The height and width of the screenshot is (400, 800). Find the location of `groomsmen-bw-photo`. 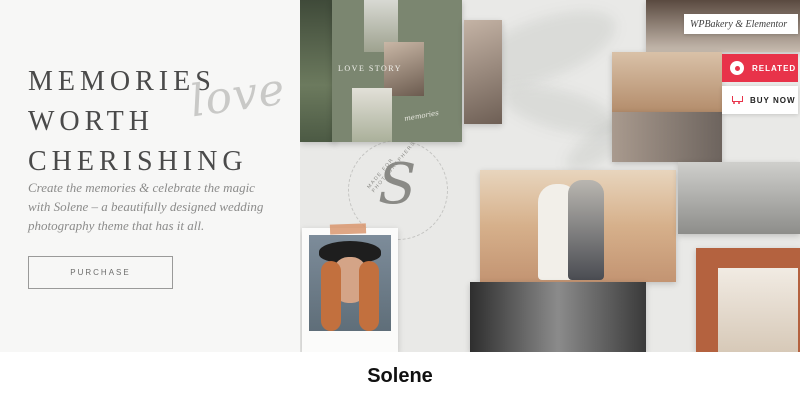

groomsmen-bw-photo is located at coordinates (558, 317).